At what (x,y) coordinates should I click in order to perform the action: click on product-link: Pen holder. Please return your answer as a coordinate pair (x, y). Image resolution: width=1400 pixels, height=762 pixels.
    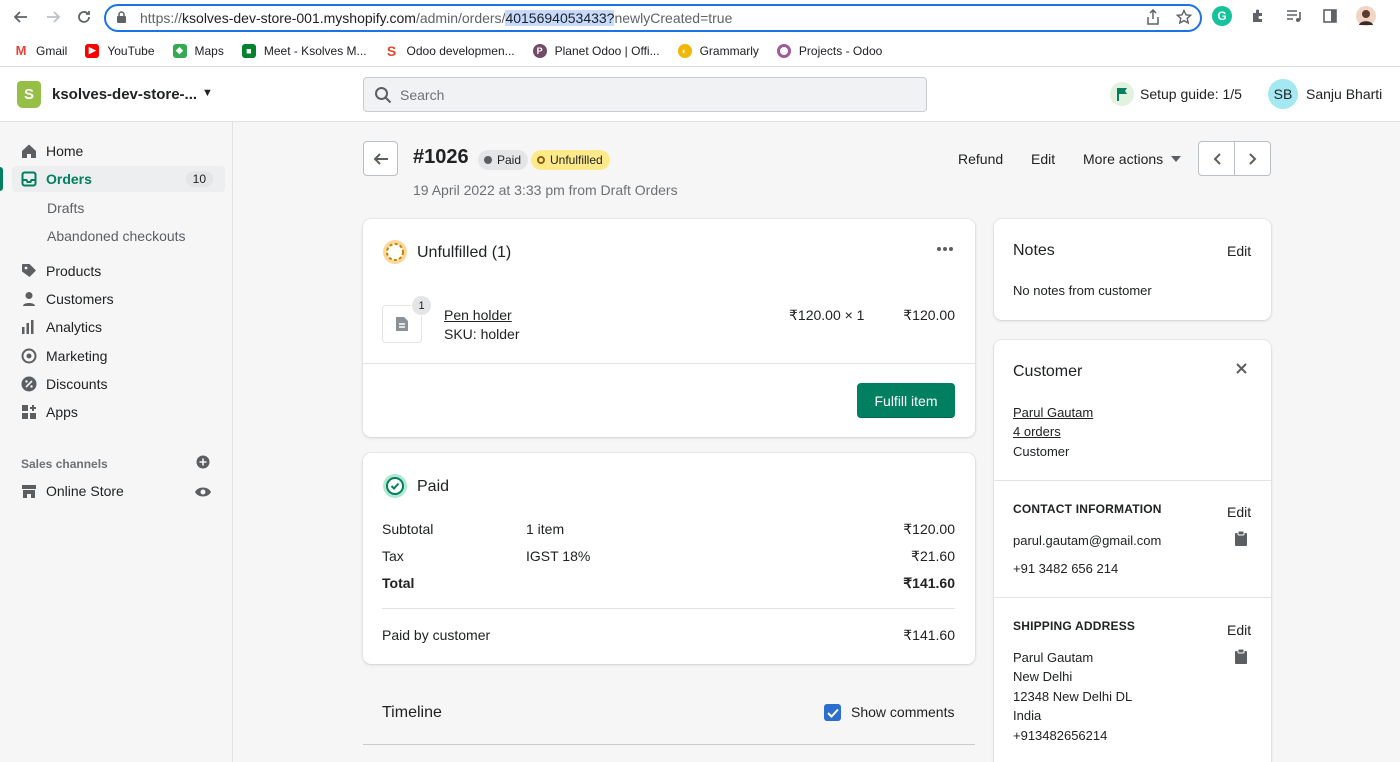
    Looking at the image, I should click on (478, 315).